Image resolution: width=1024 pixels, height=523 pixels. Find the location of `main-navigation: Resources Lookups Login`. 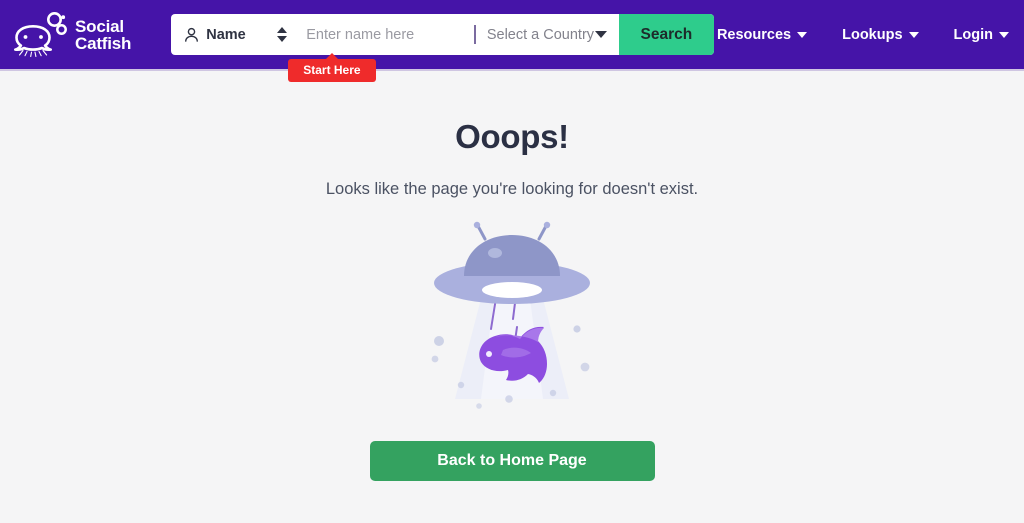

main-navigation: Resources Lookups Login is located at coordinates (863, 35).